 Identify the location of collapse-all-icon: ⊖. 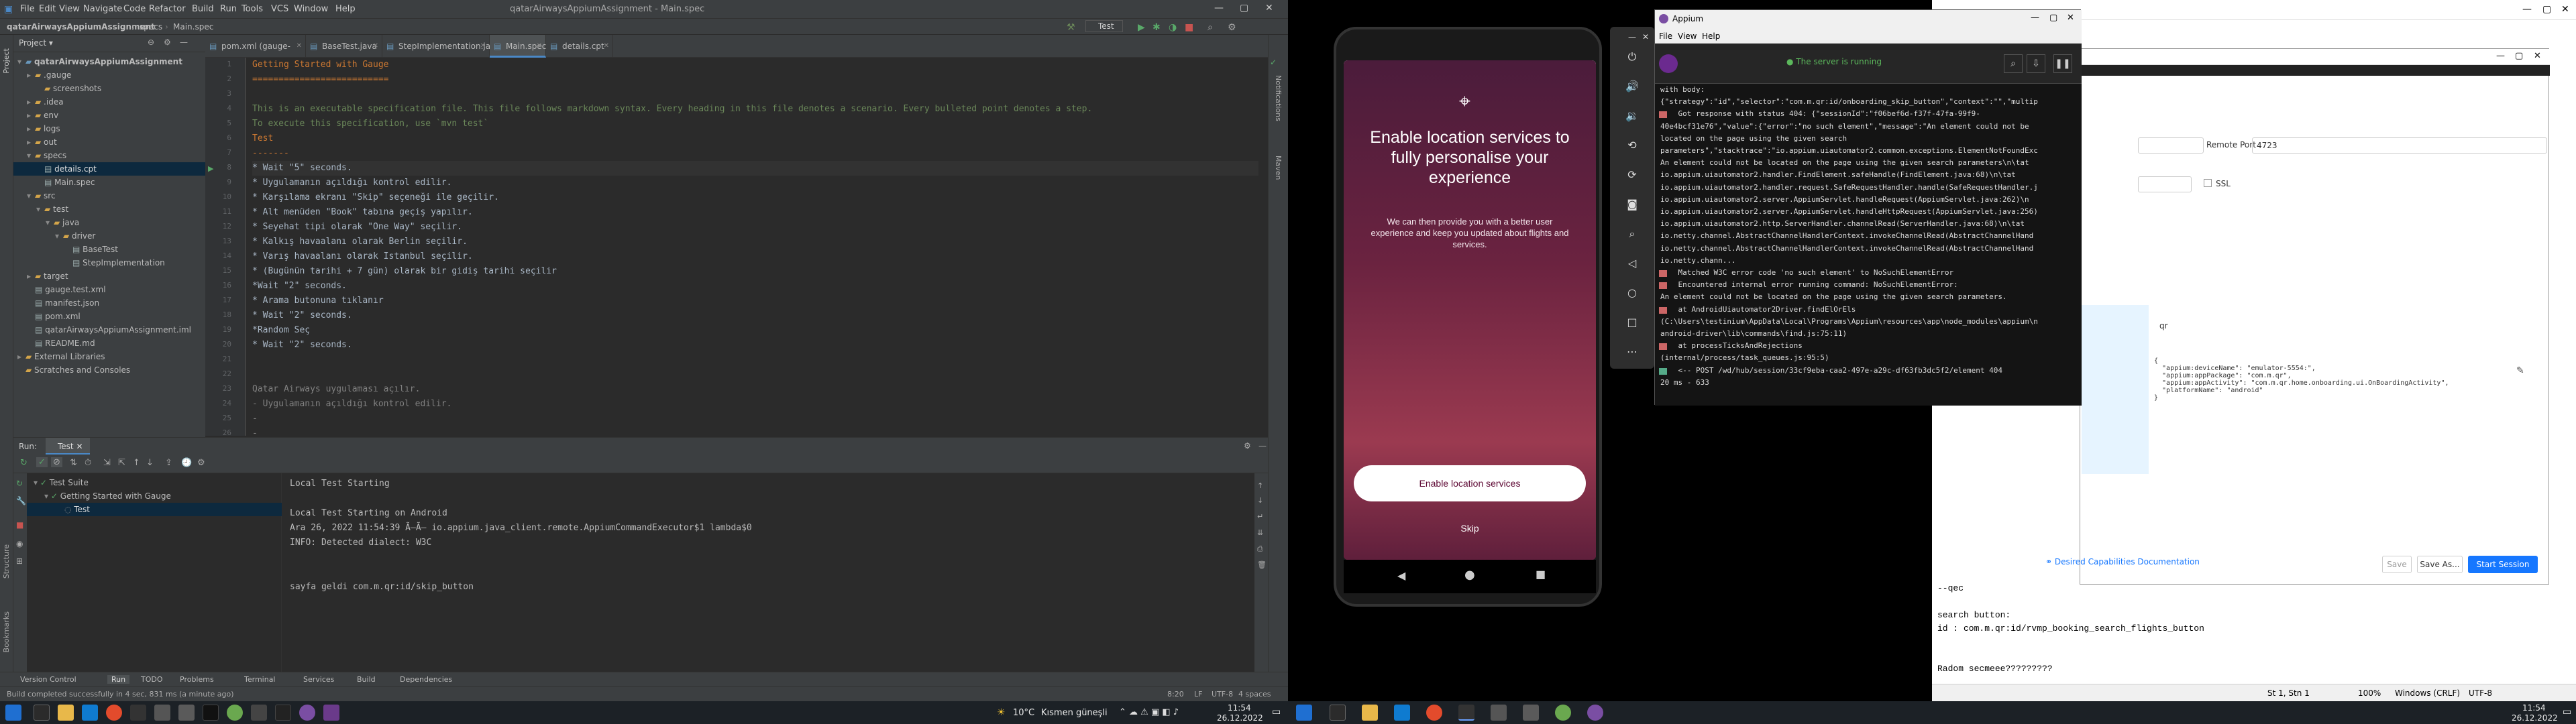
(151, 42).